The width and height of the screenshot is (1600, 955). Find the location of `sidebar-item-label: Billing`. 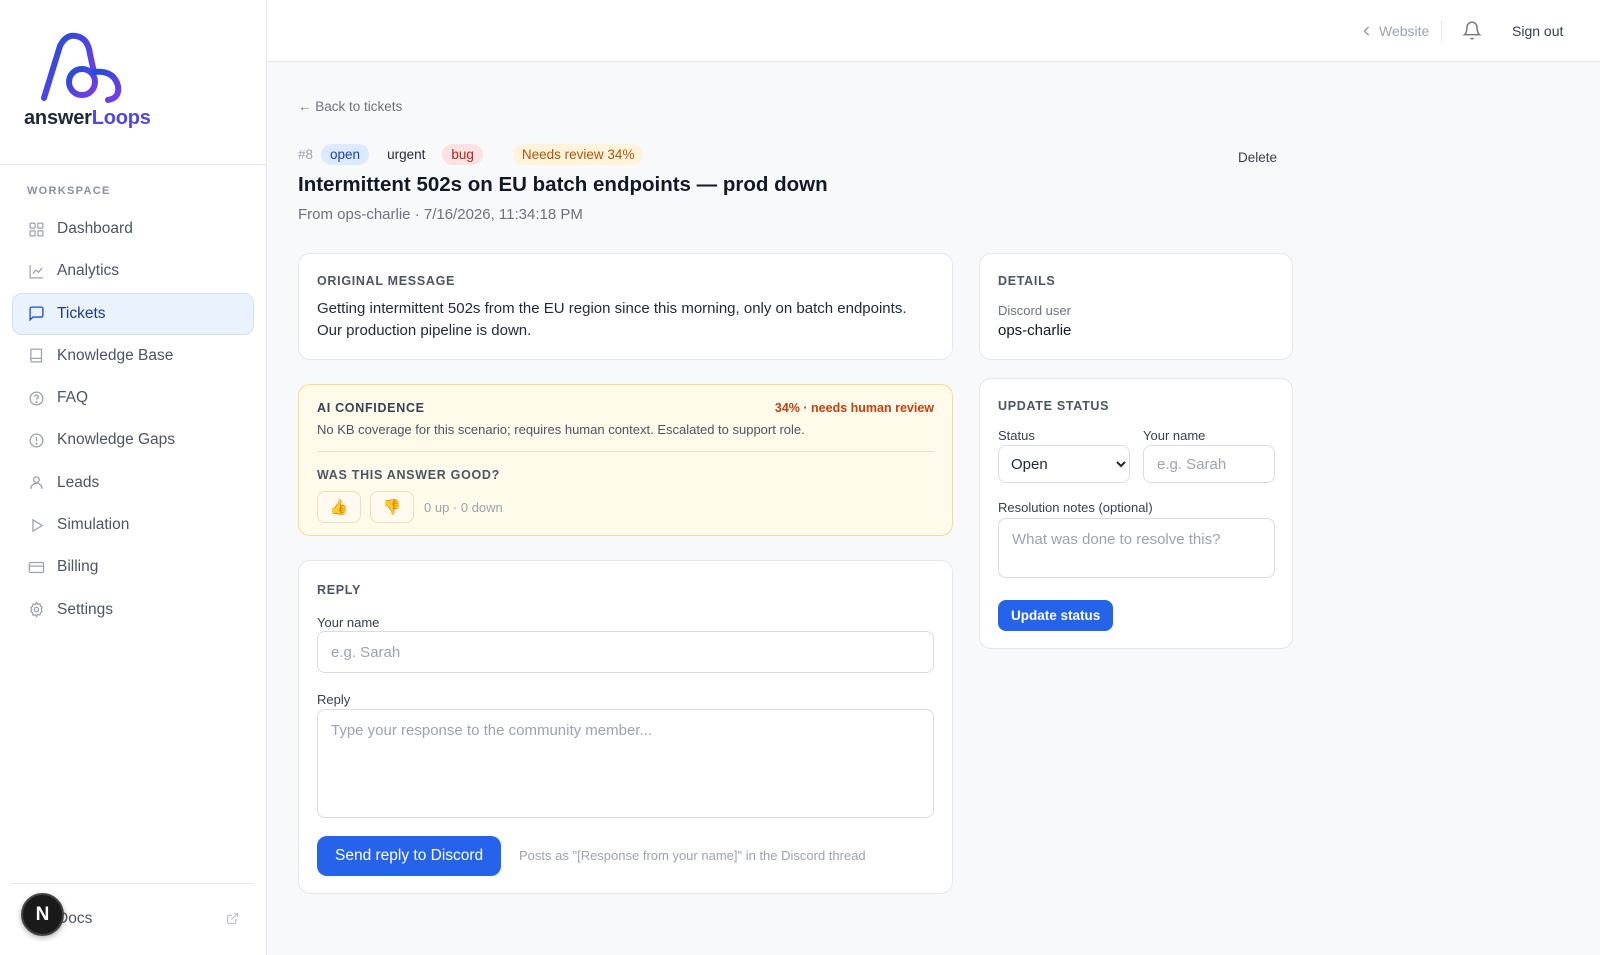

sidebar-item-label: Billing is located at coordinates (78, 567).